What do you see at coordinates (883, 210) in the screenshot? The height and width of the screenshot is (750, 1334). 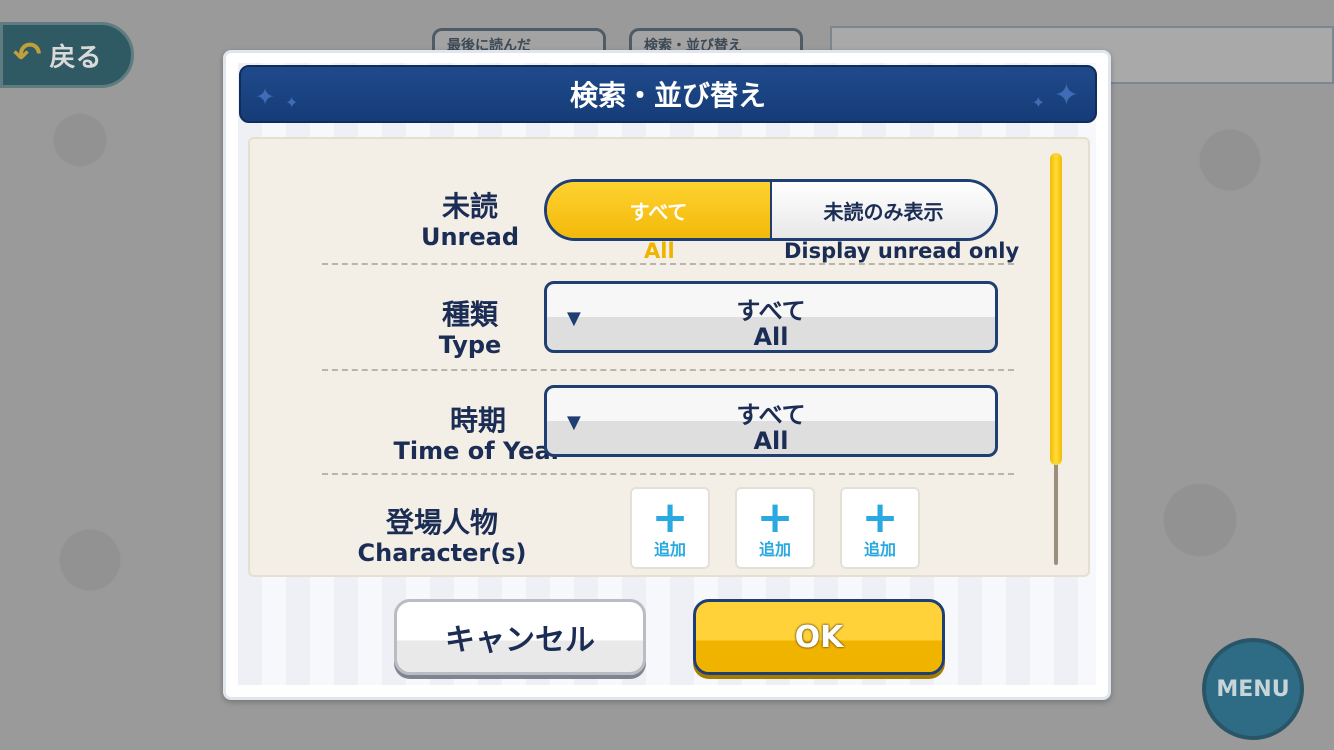 I see `toggle-option-unread-only: 未読のみ表示` at bounding box center [883, 210].